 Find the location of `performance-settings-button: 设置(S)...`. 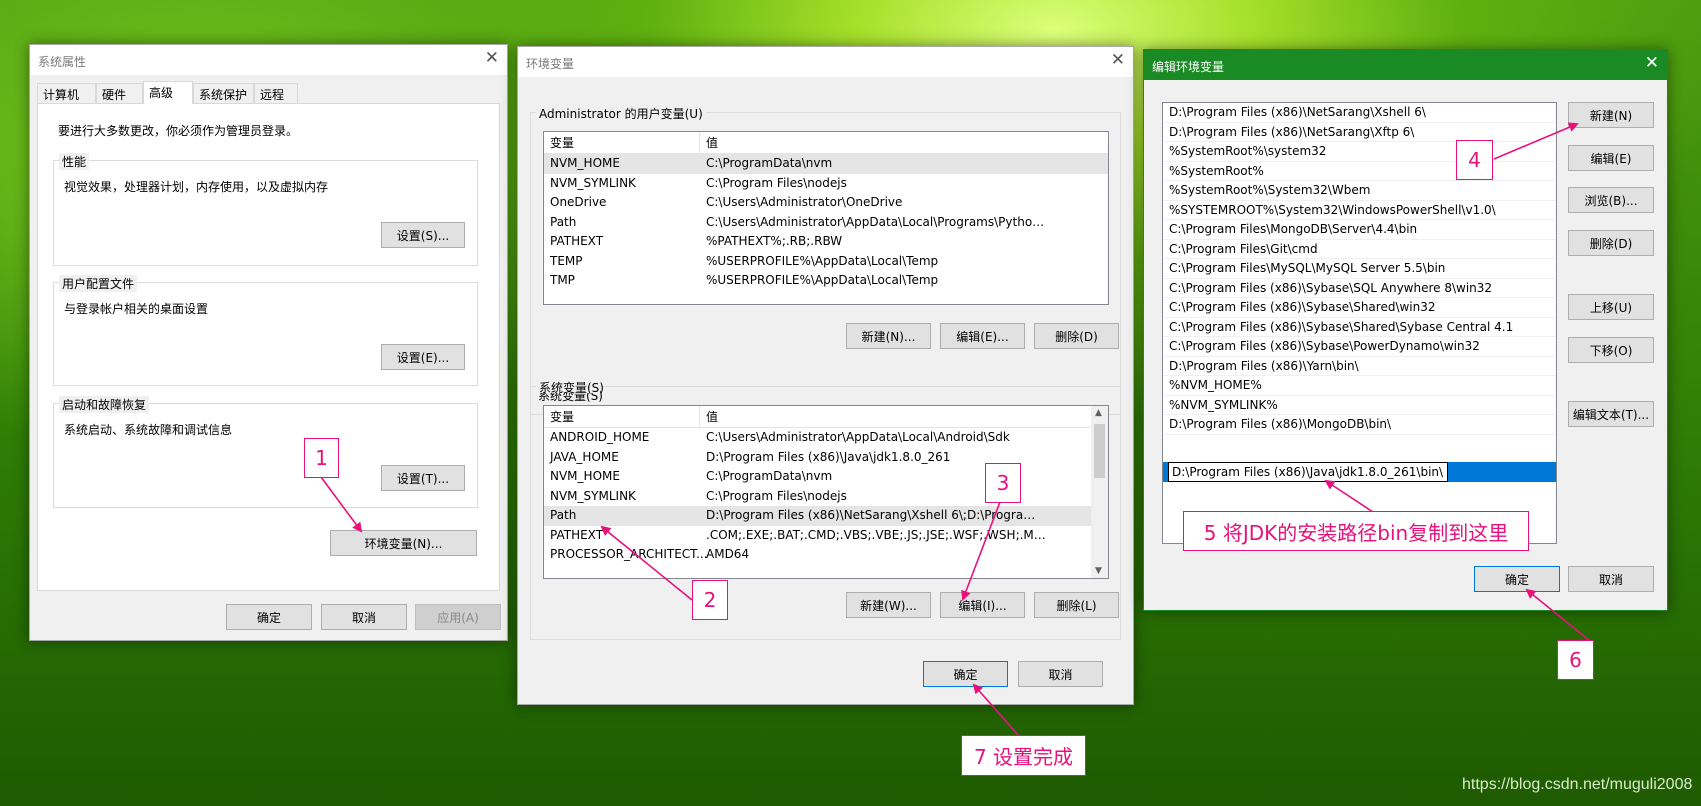

performance-settings-button: 设置(S)... is located at coordinates (423, 235).